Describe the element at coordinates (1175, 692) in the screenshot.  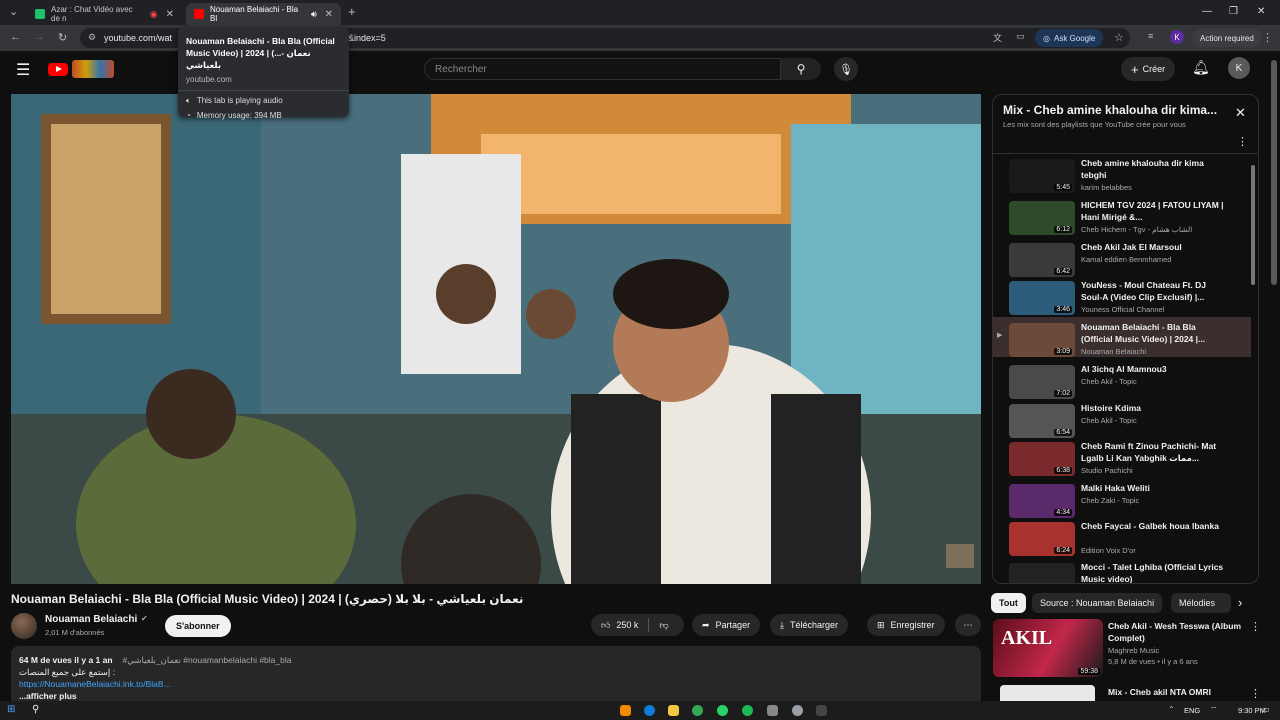
I see `recommended-title: Mix - Cheb akil NTA OMRI` at that location.